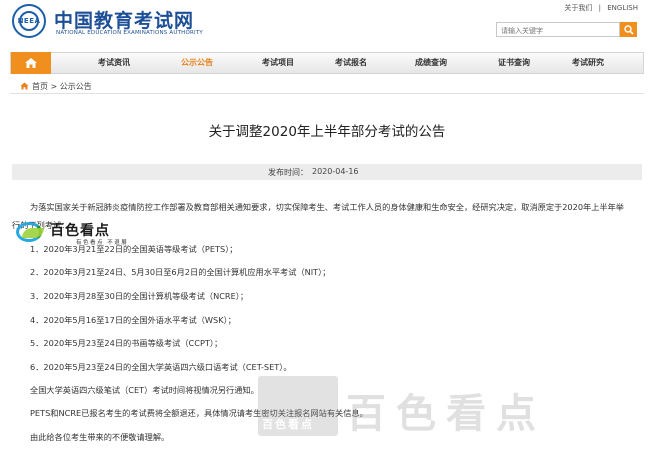 The image size is (654, 467). I want to click on breadcrumb-home-icon, so click(24, 86).